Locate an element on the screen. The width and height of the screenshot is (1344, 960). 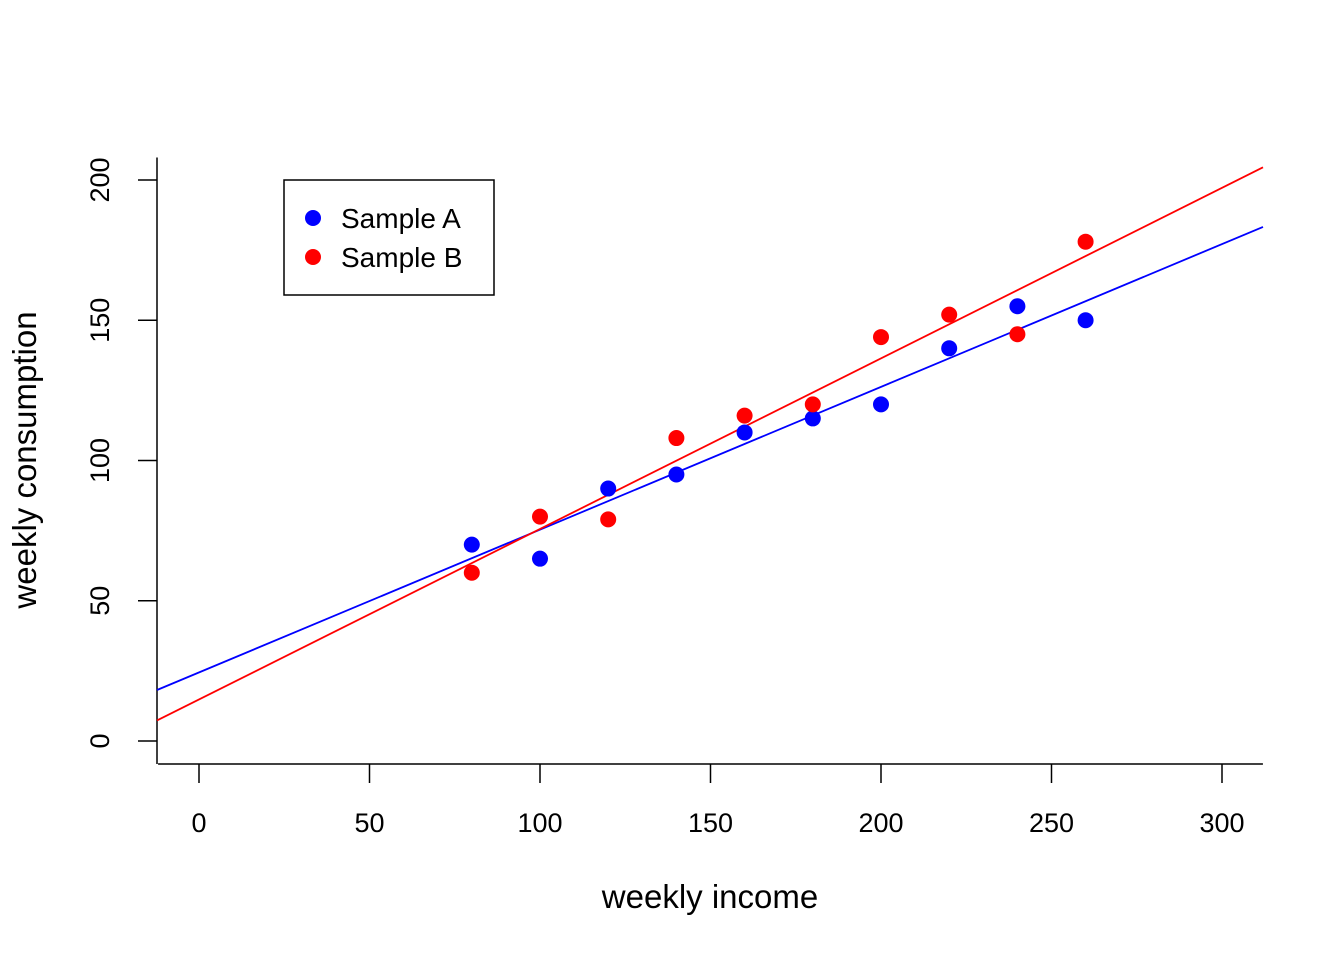
y-tick-label: 100 is located at coordinates (100, 460).